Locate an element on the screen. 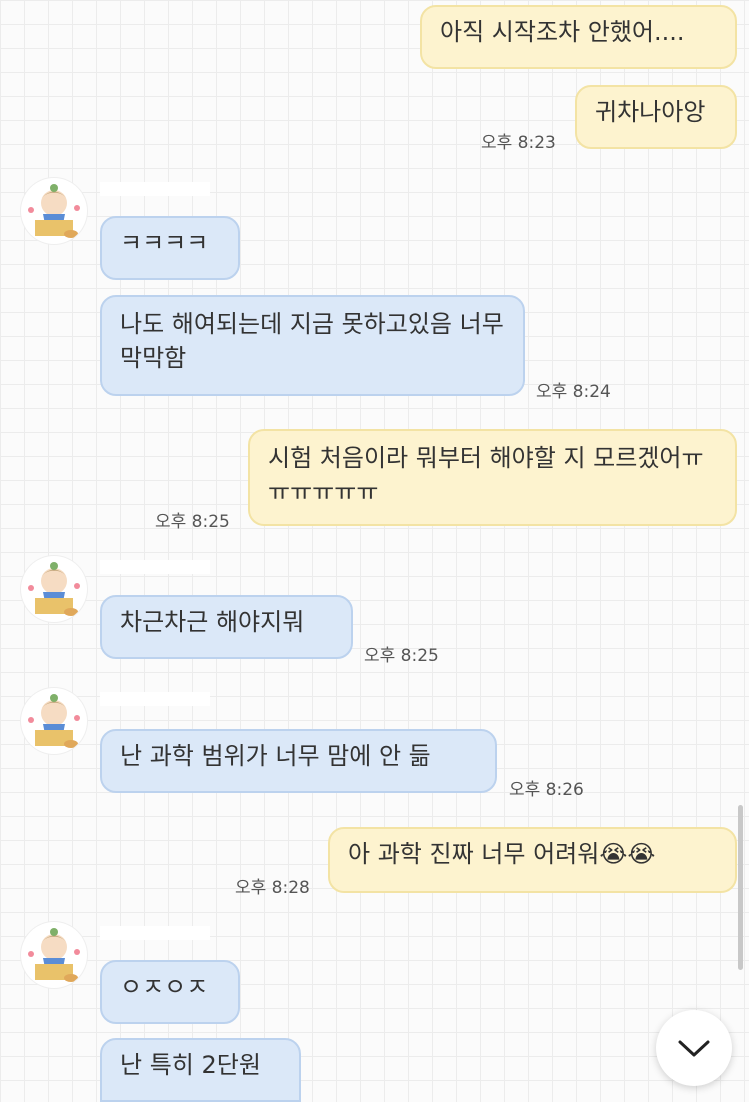  message-time: 오후 8:24 is located at coordinates (573, 392).